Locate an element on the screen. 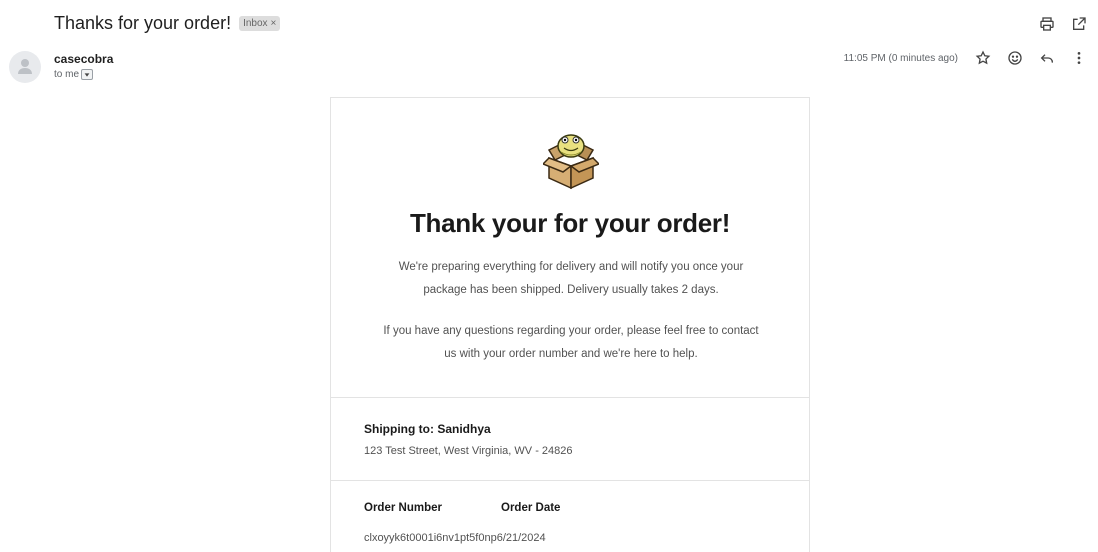 The height and width of the screenshot is (552, 1098). message-meta: 11:05 PM (0 minutes ago) is located at coordinates (966, 58).